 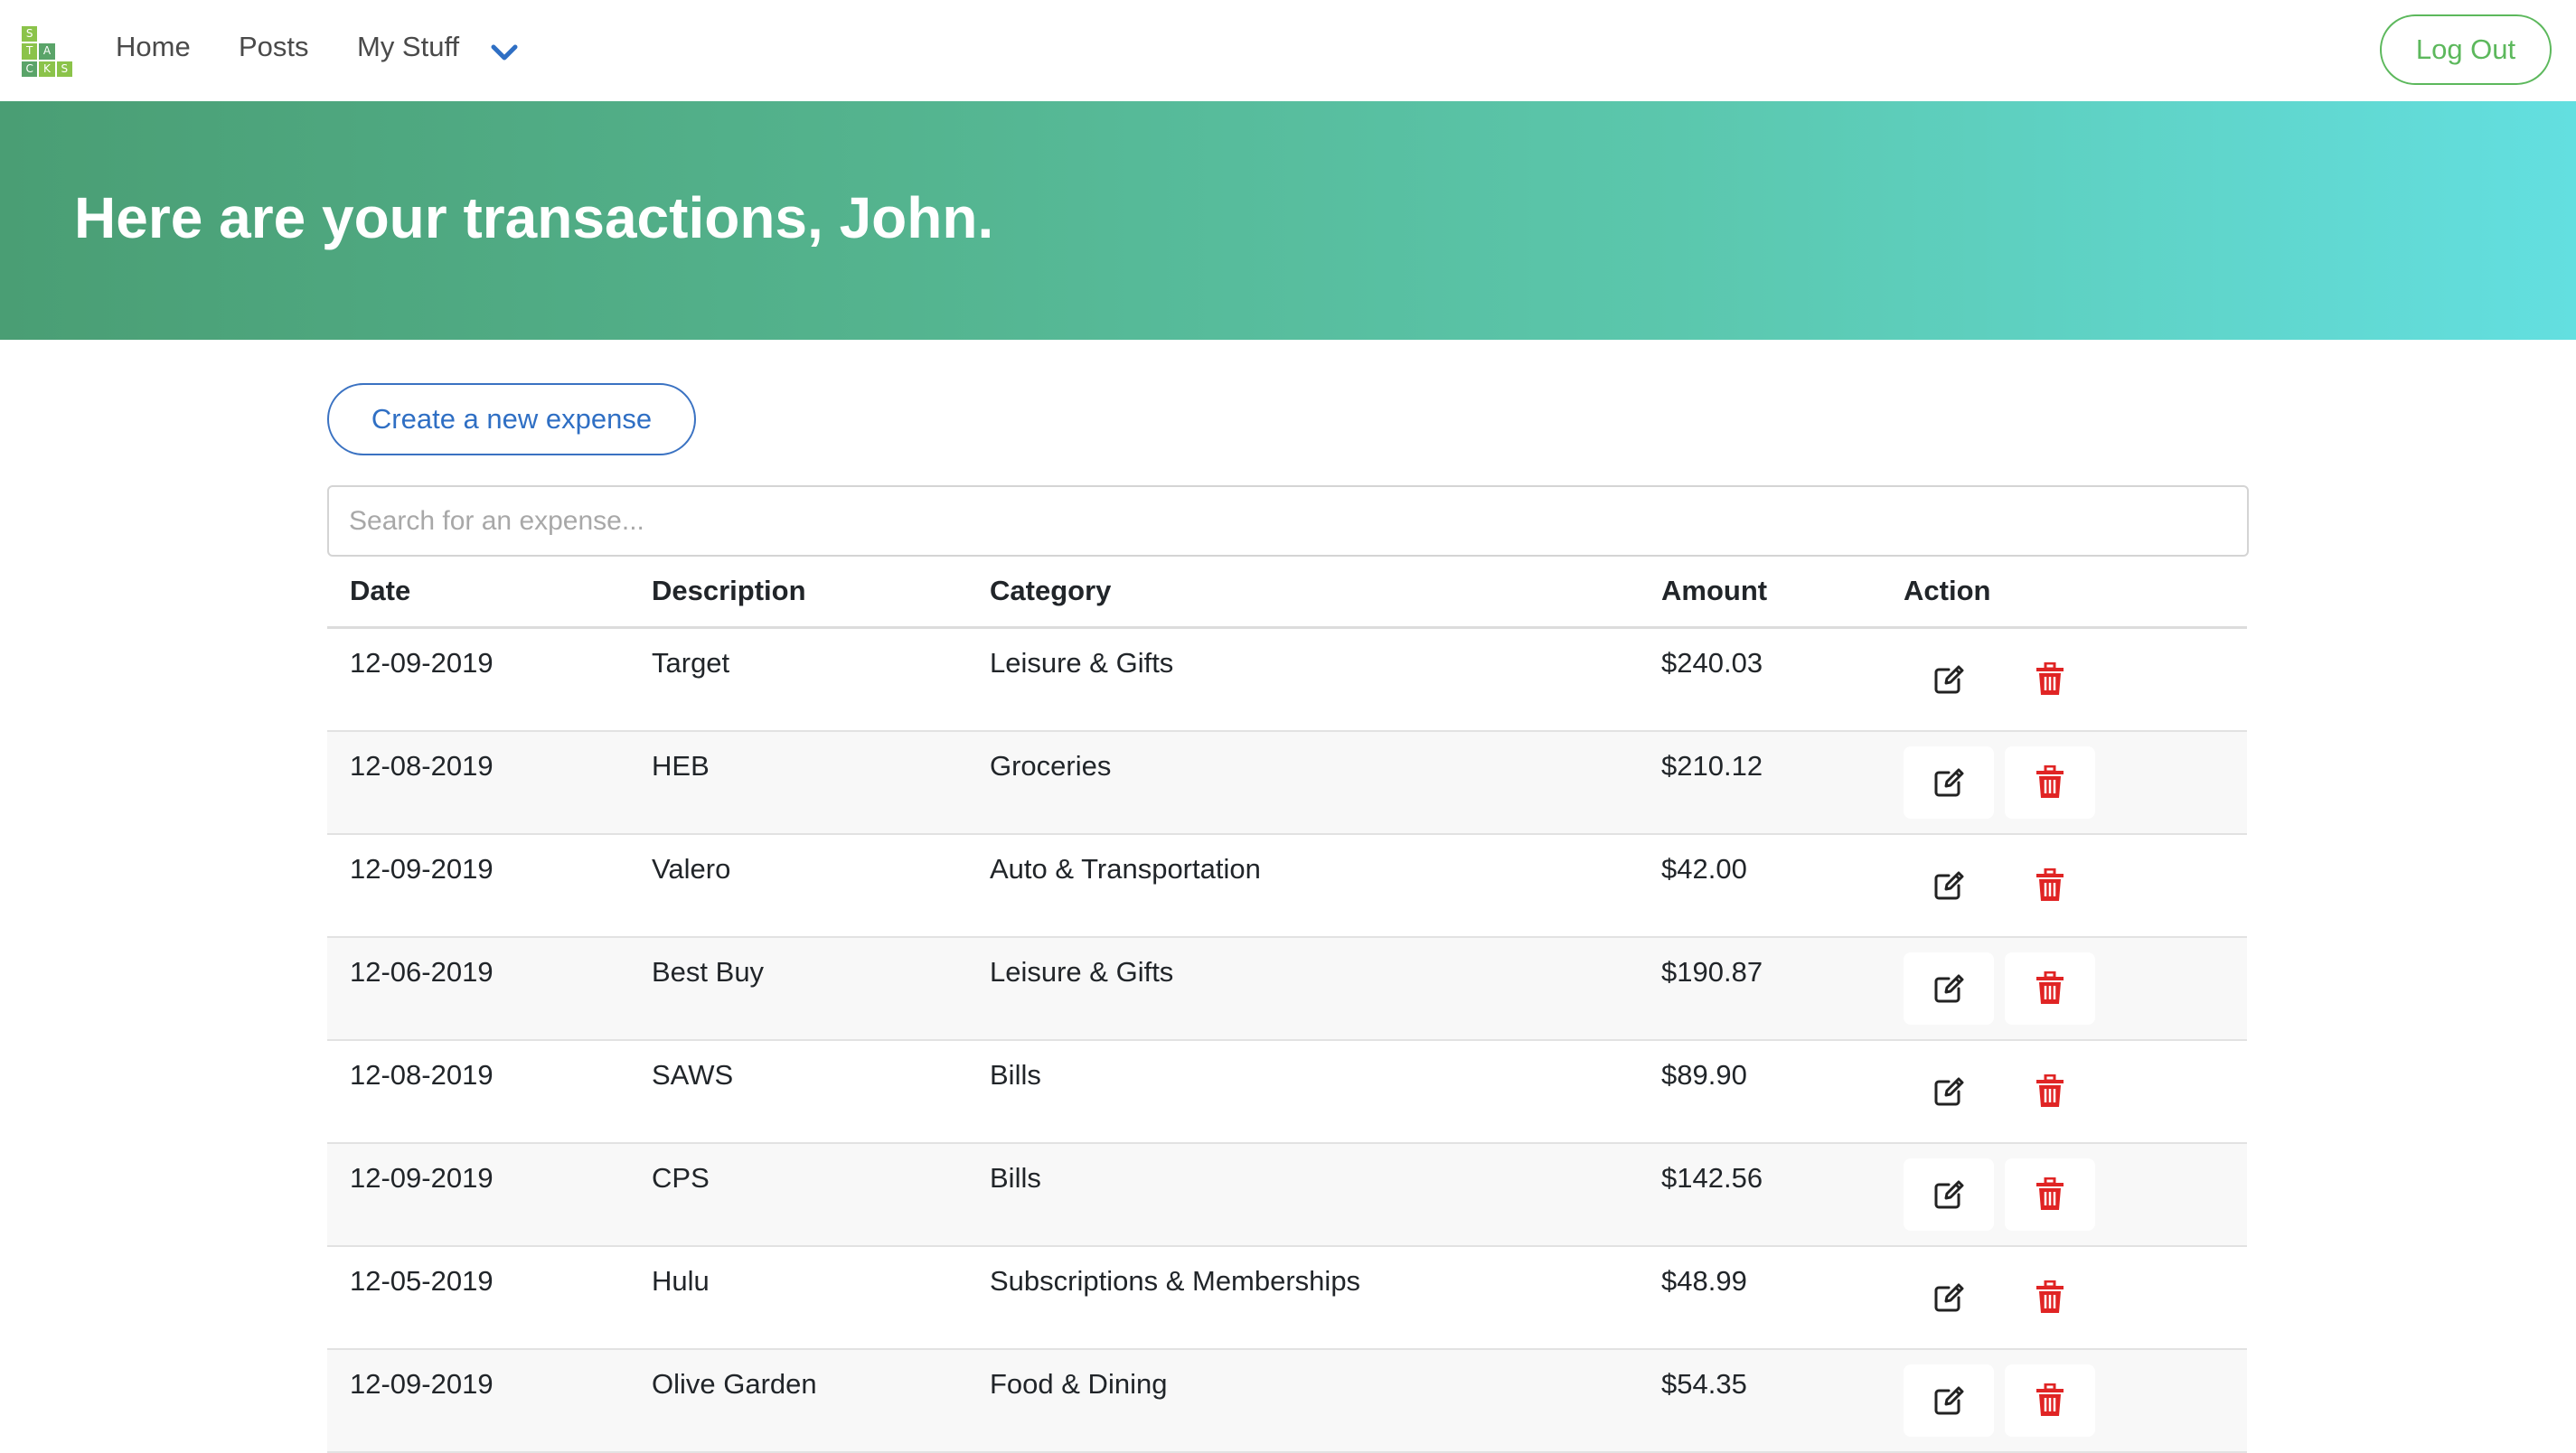 What do you see at coordinates (1176, 1281) in the screenshot?
I see `cell-category: Subscriptions & Memberships` at bounding box center [1176, 1281].